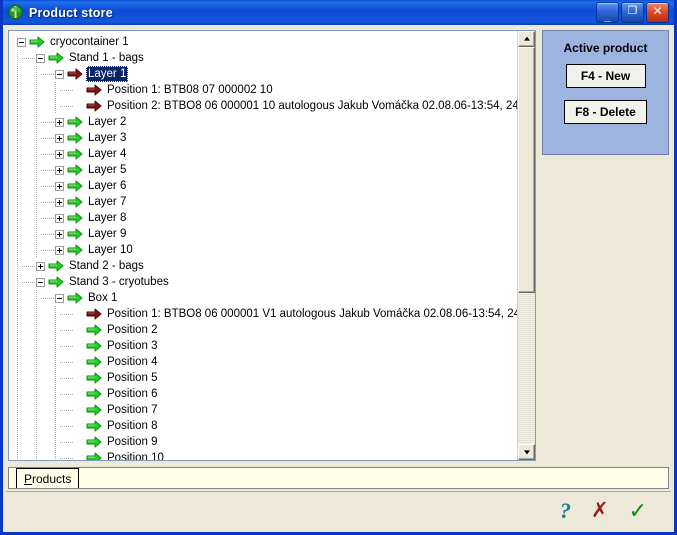  I want to click on tree-node: Position 2, so click(263, 330).